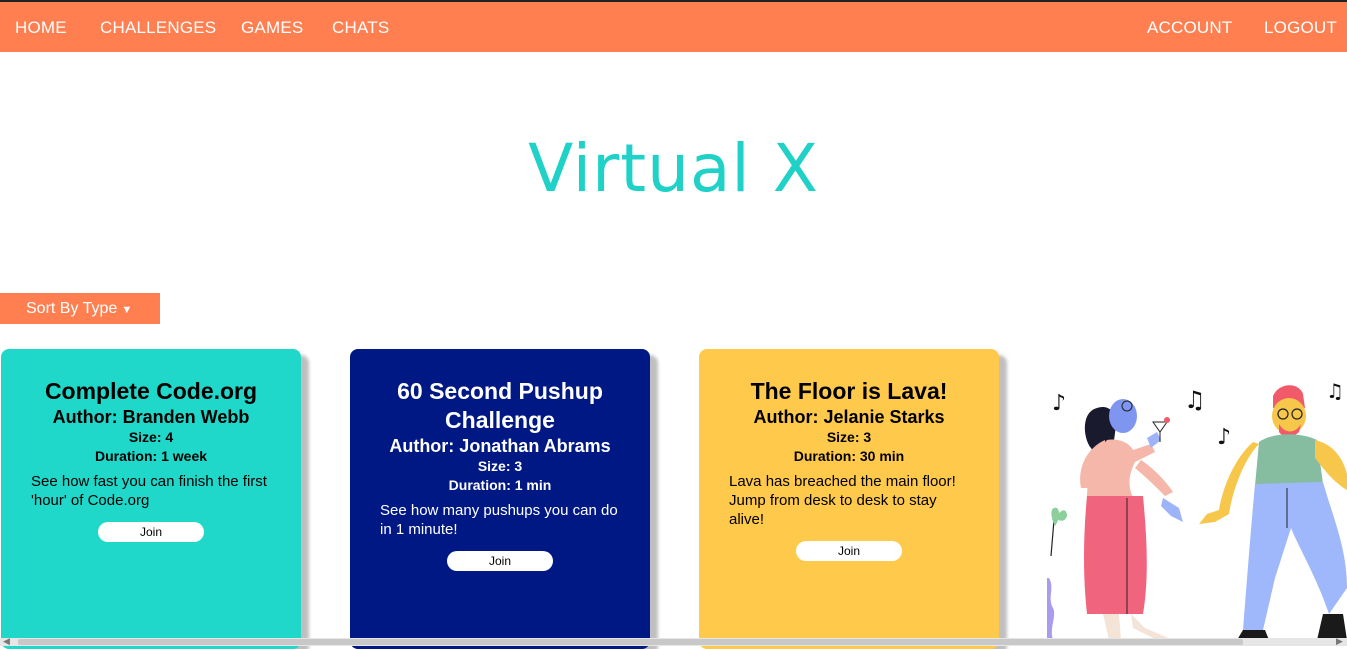 The image size is (1347, 649). I want to click on horizontal-scrollbar: ◀ ▶, so click(673, 641).